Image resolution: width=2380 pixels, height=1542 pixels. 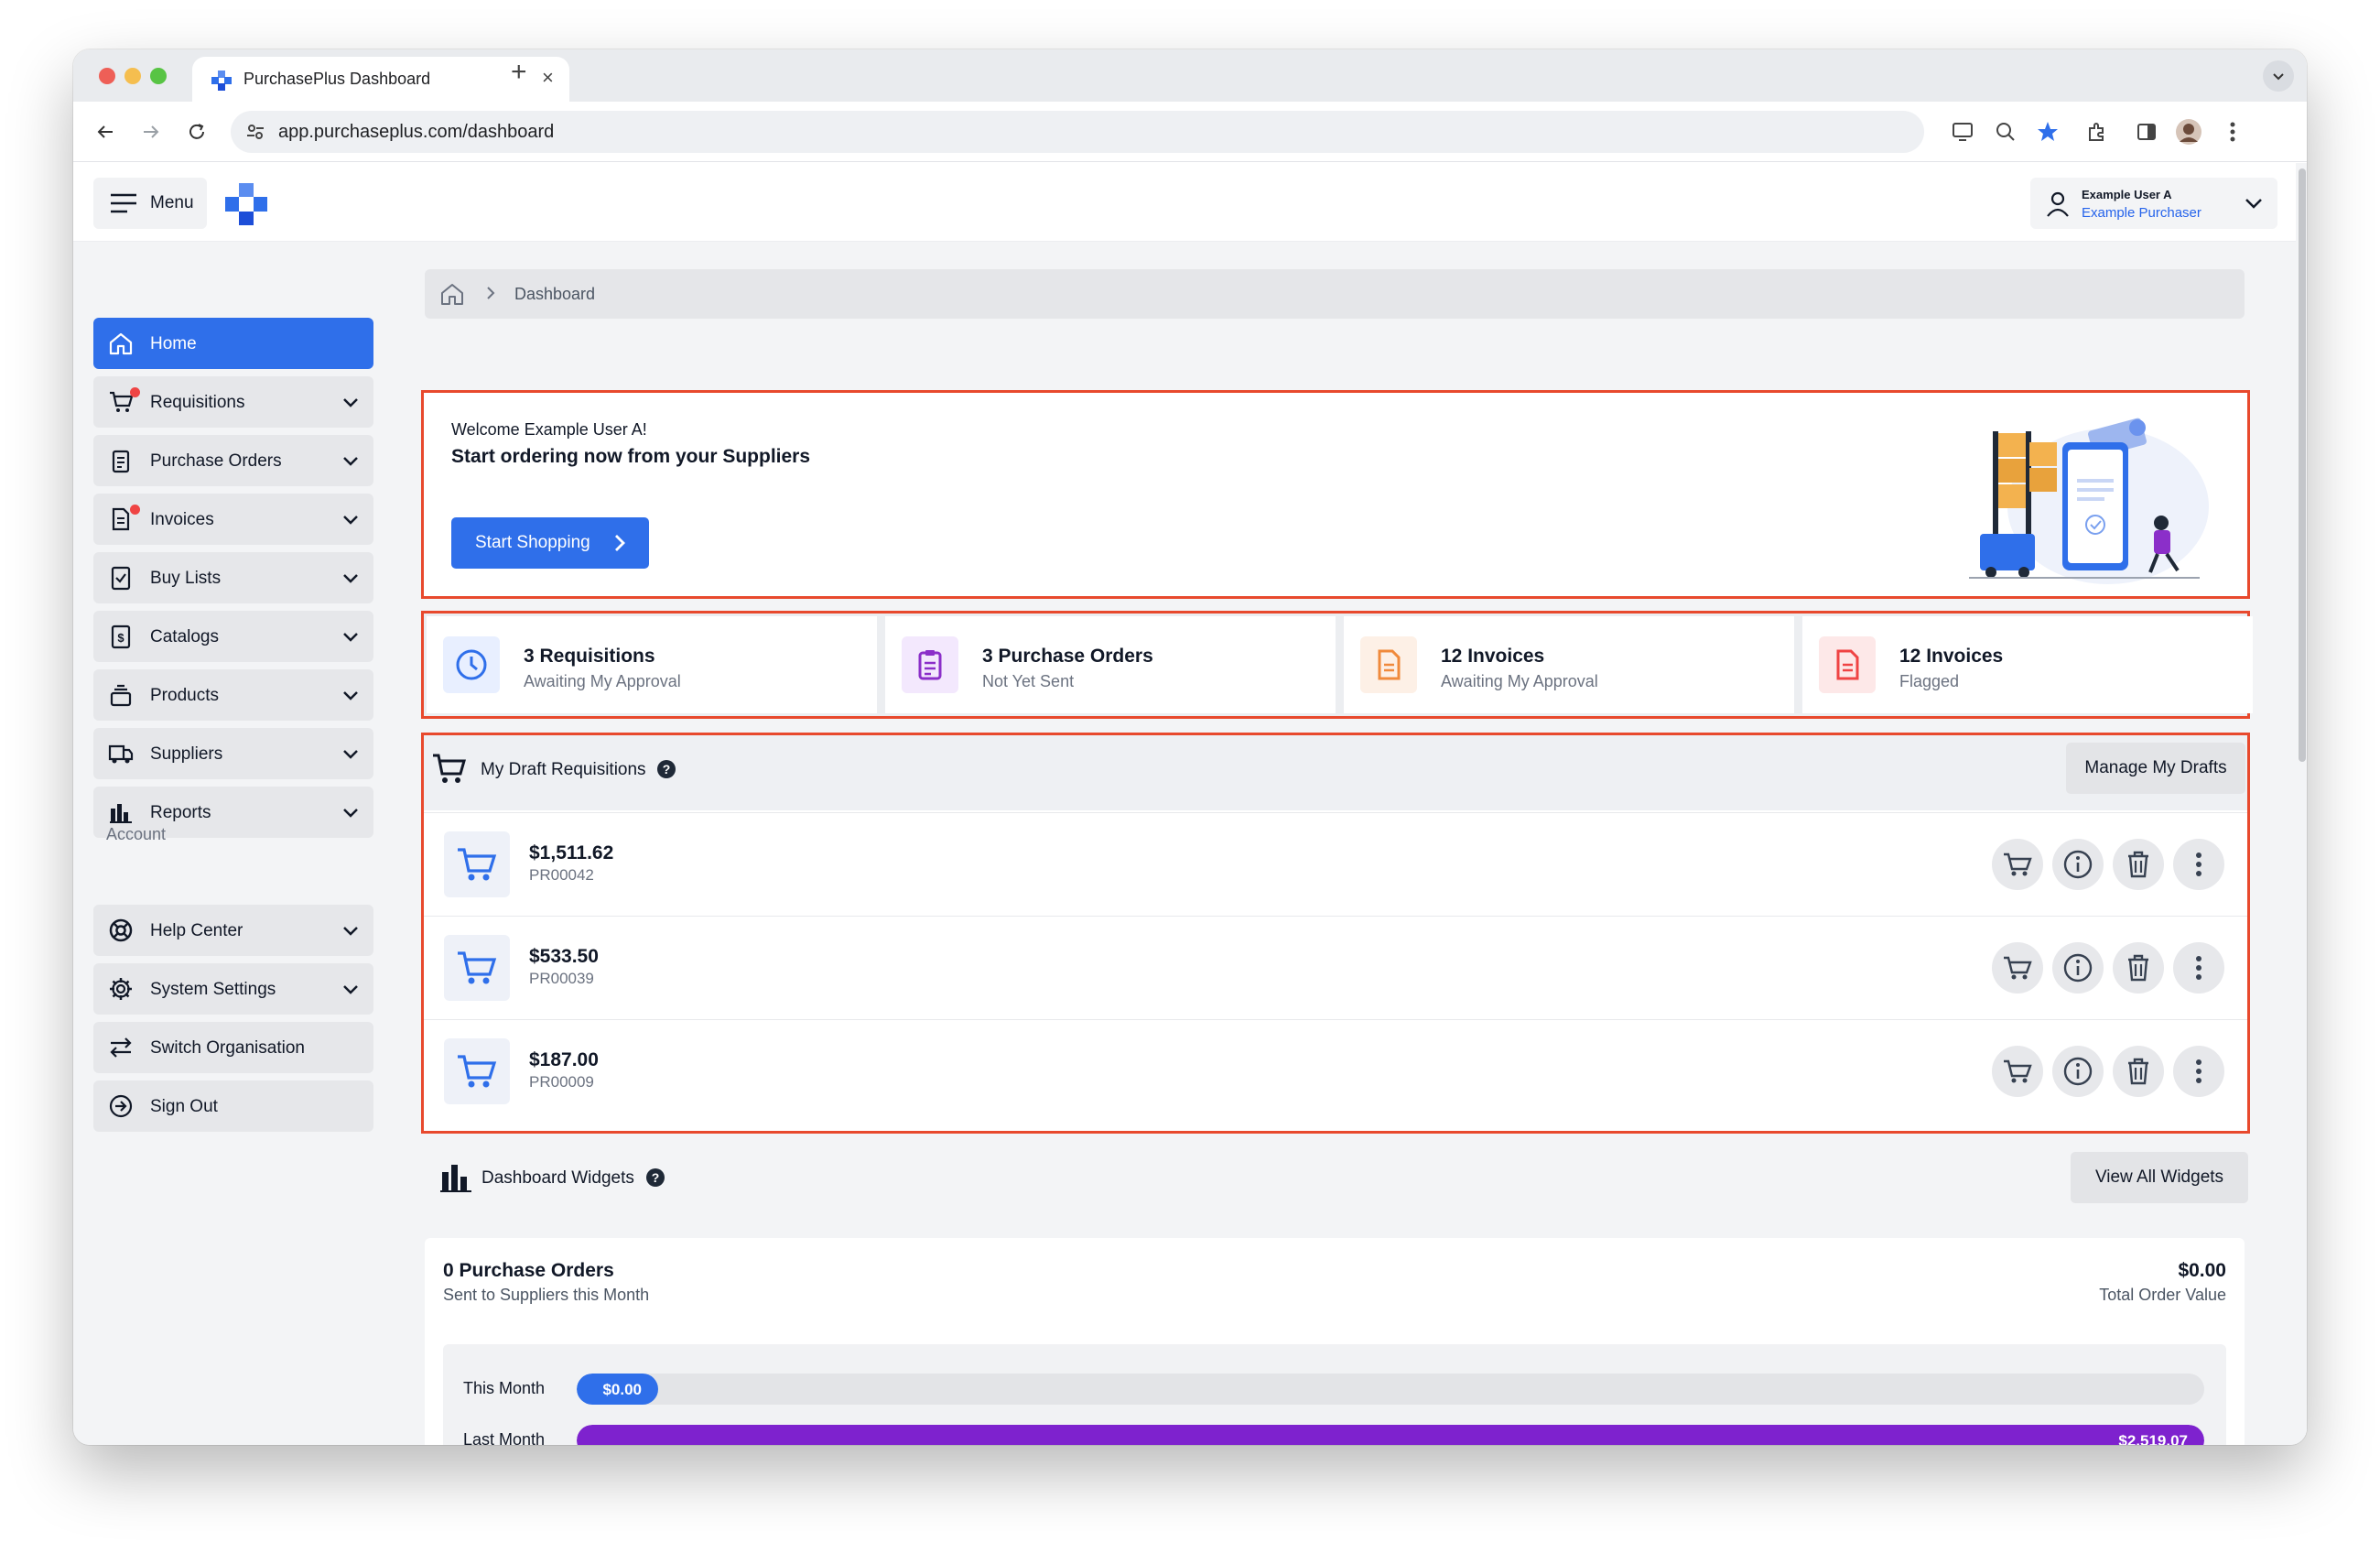 What do you see at coordinates (233, 1106) in the screenshot?
I see `sidebar-item-sign-out: Sign Out` at bounding box center [233, 1106].